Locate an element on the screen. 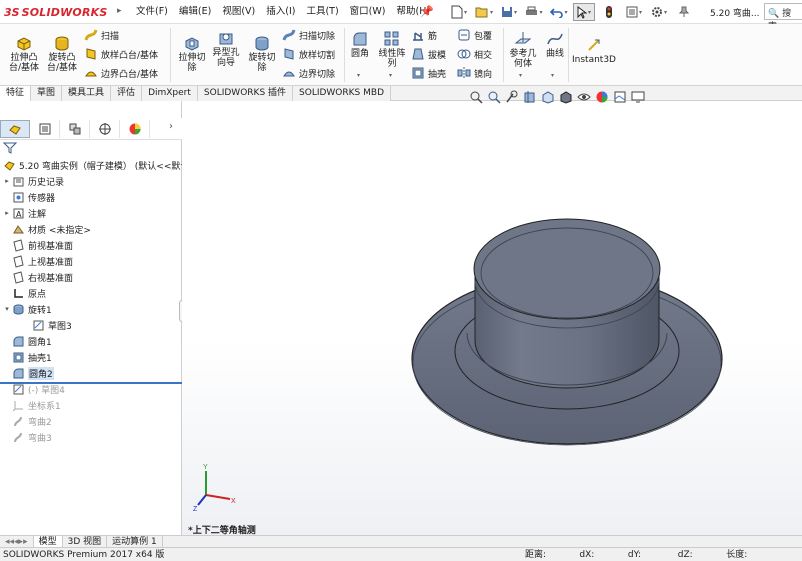 The height and width of the screenshot is (561, 802). menu-window: 窗口(W) is located at coordinates (368, 12).